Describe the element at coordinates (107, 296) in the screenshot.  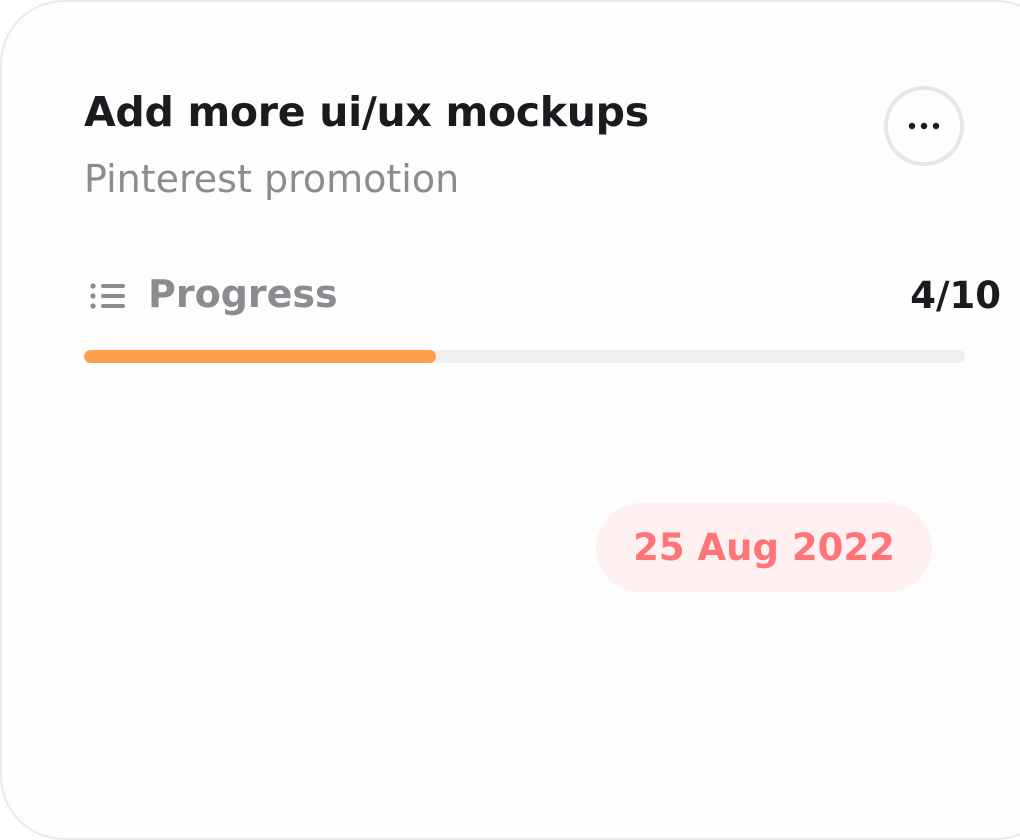
I see `list-icon` at that location.